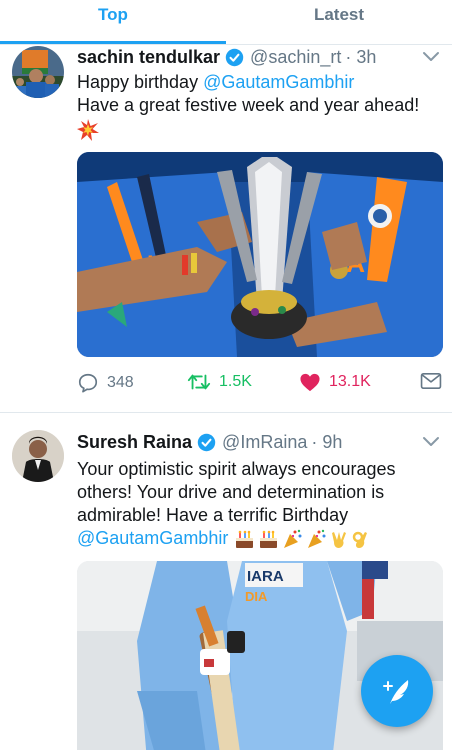 This screenshot has width=452, height=750. What do you see at coordinates (134, 442) in the screenshot?
I see `display-name: Suresh Raina` at bounding box center [134, 442].